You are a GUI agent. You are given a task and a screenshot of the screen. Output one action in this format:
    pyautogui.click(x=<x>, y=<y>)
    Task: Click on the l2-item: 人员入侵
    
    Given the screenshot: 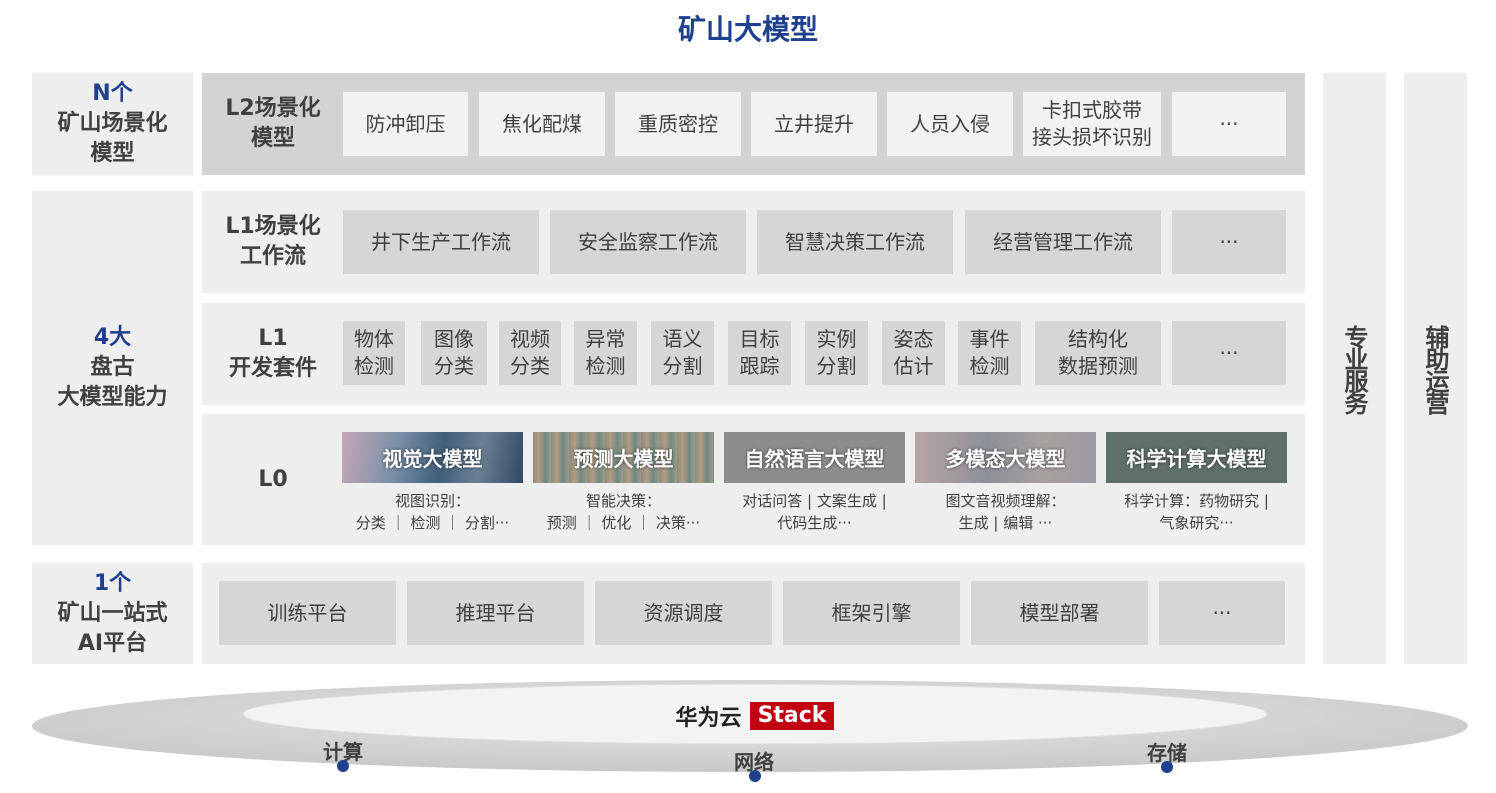 What is the action you would take?
    pyautogui.click(x=950, y=124)
    